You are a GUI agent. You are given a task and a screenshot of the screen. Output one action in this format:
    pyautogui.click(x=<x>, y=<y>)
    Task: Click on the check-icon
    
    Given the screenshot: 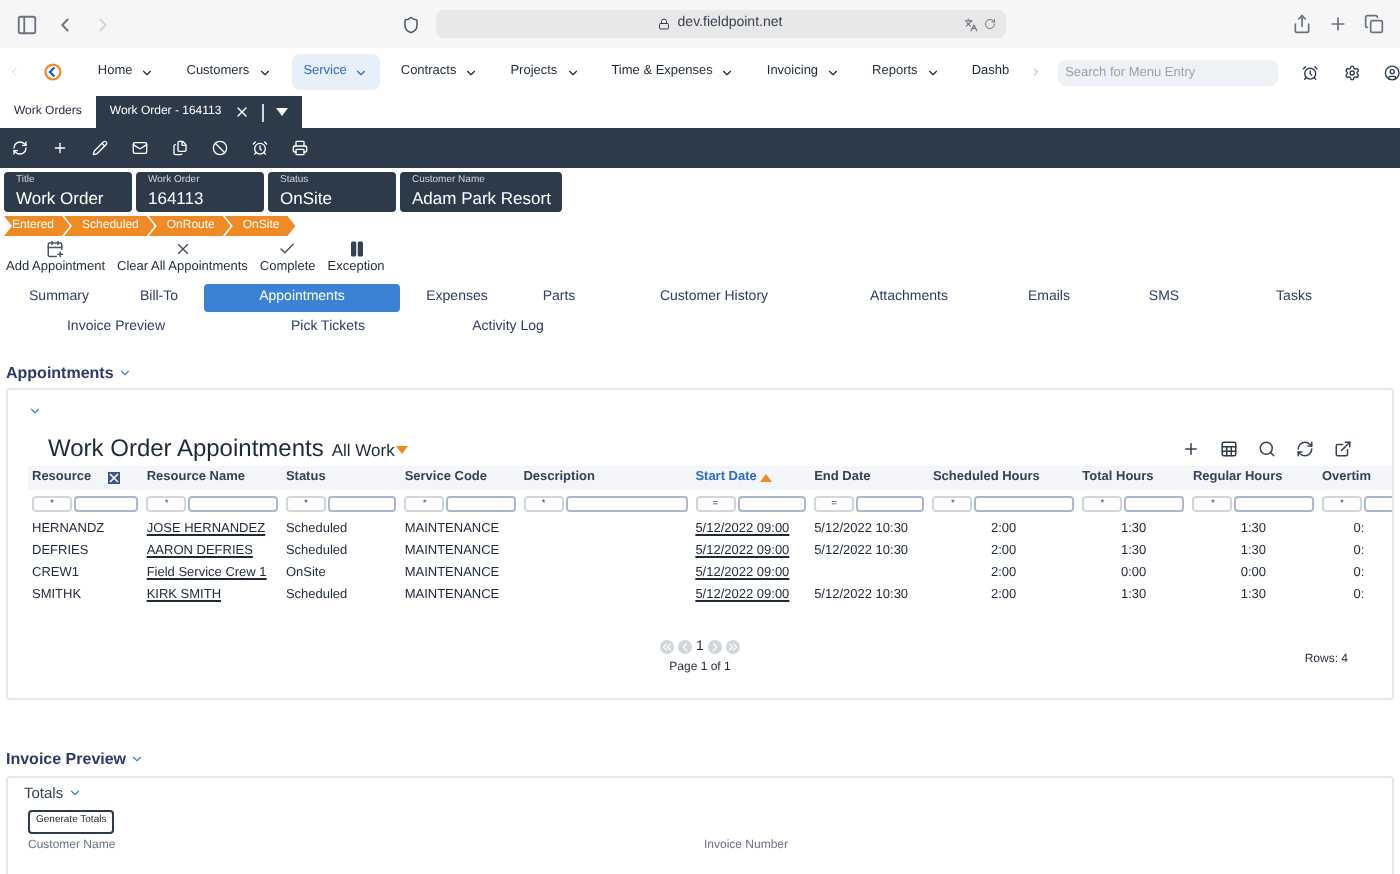 What is the action you would take?
    pyautogui.click(x=287, y=249)
    